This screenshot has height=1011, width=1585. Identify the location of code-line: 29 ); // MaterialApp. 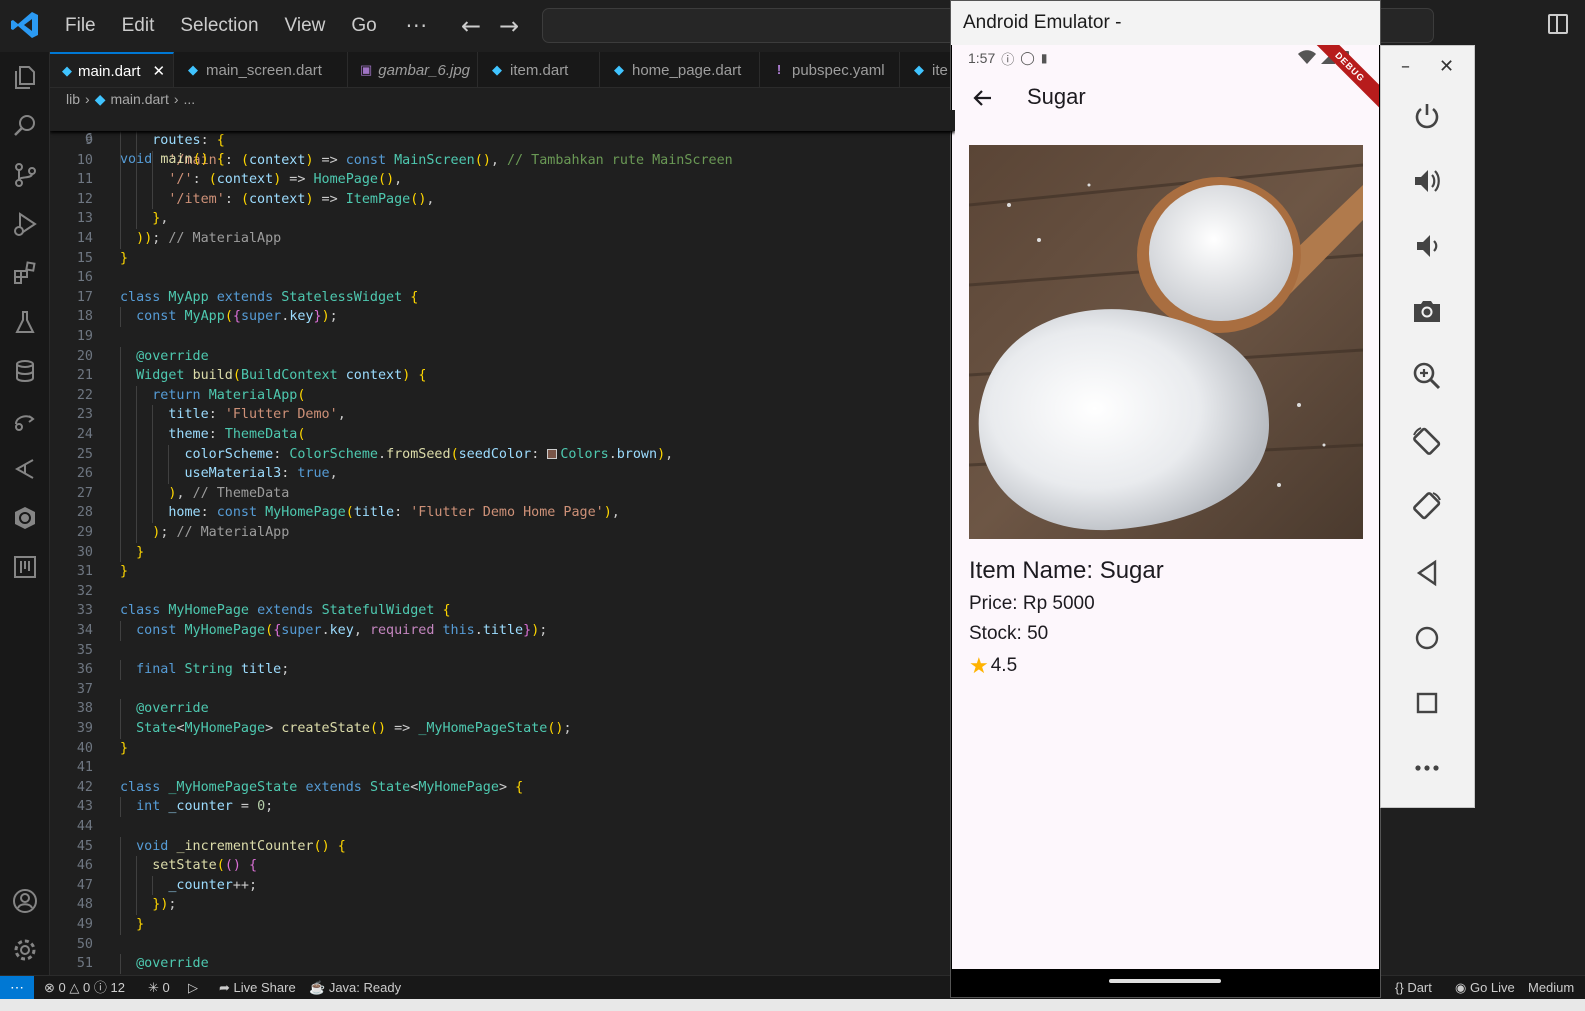
(502, 533).